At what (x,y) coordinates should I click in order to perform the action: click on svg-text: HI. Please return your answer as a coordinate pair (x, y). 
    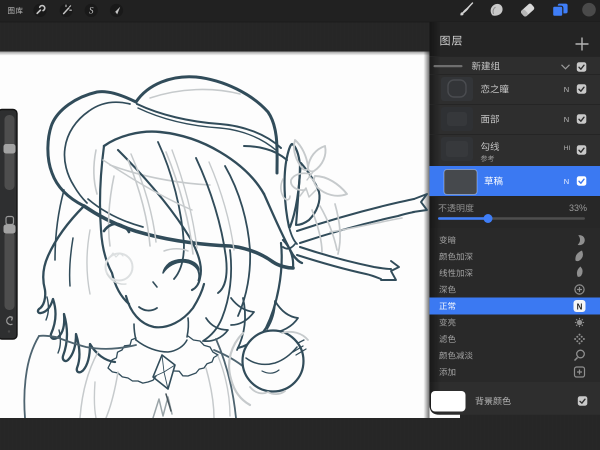
    Looking at the image, I should click on (567, 148).